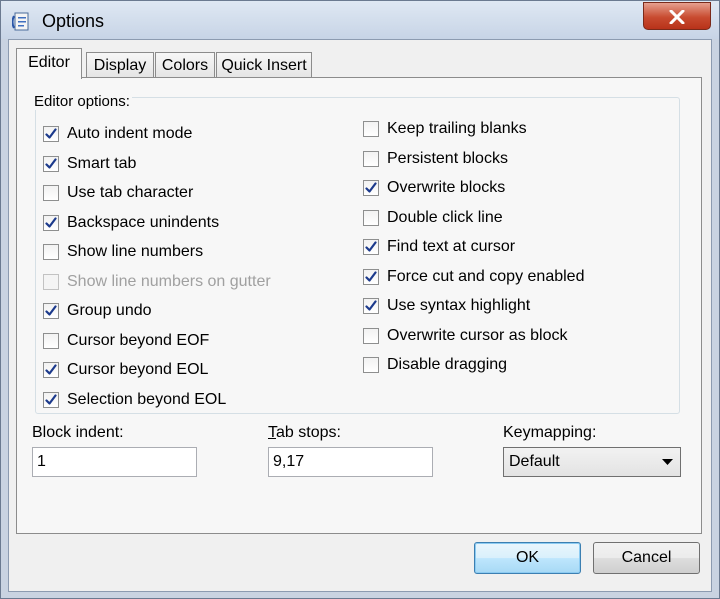 This screenshot has height=599, width=720. Describe the element at coordinates (130, 192) in the screenshot. I see `checkbox-label: Use tab character` at that location.